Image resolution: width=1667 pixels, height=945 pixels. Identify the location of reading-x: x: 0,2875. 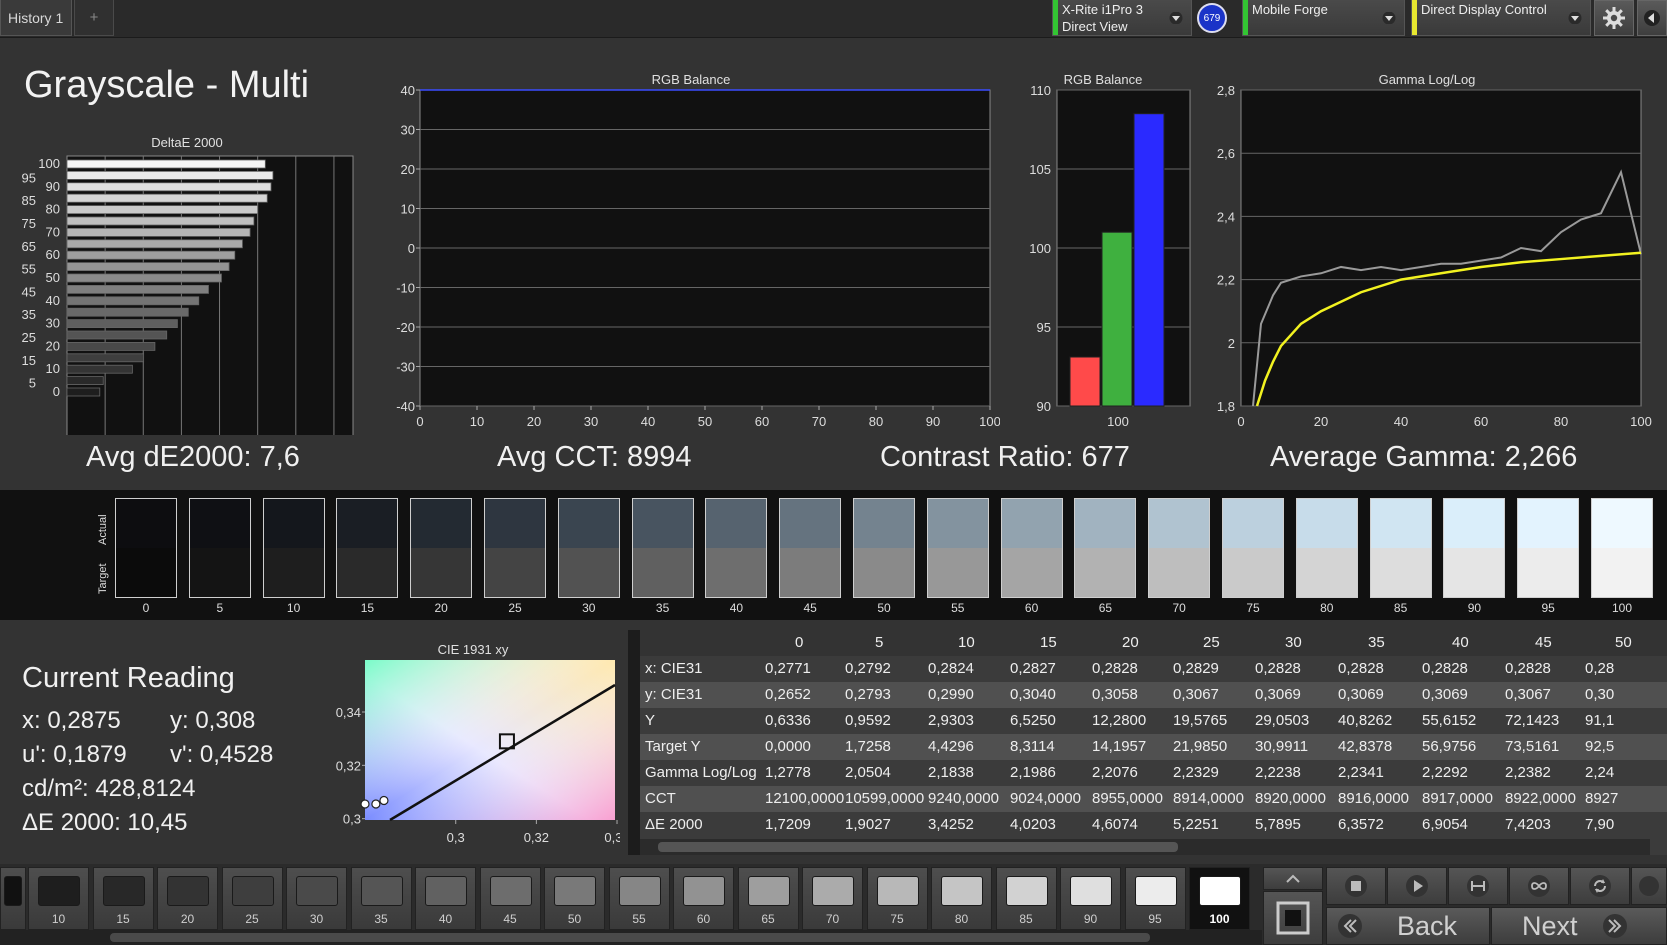
(71, 720).